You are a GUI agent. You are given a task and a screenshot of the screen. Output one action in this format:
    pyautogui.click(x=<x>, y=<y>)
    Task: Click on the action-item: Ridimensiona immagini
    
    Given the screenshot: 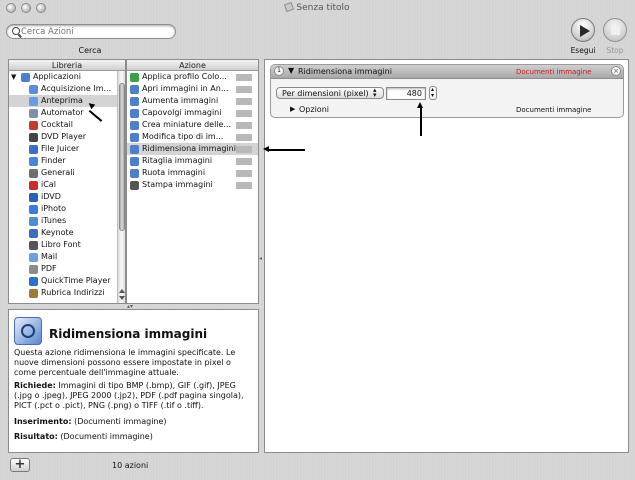 What is the action you would take?
    pyautogui.click(x=192, y=149)
    